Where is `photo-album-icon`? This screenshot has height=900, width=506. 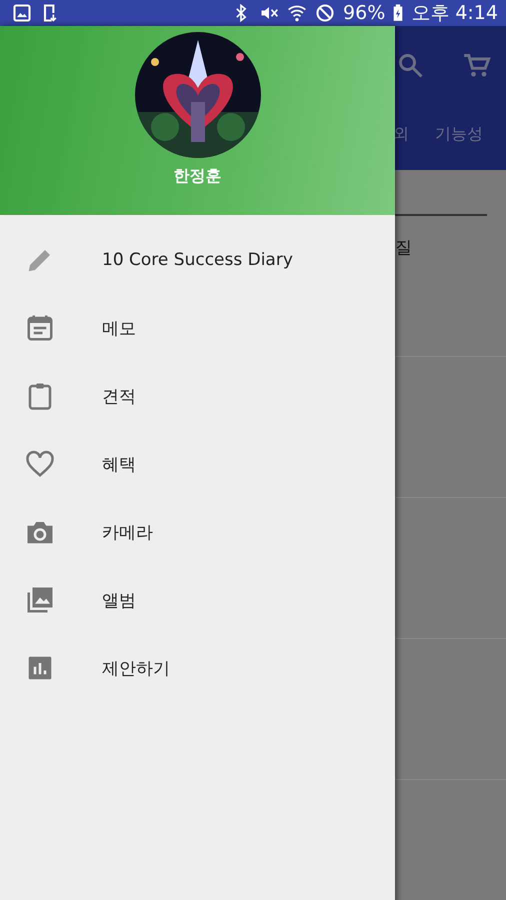 photo-album-icon is located at coordinates (40, 600).